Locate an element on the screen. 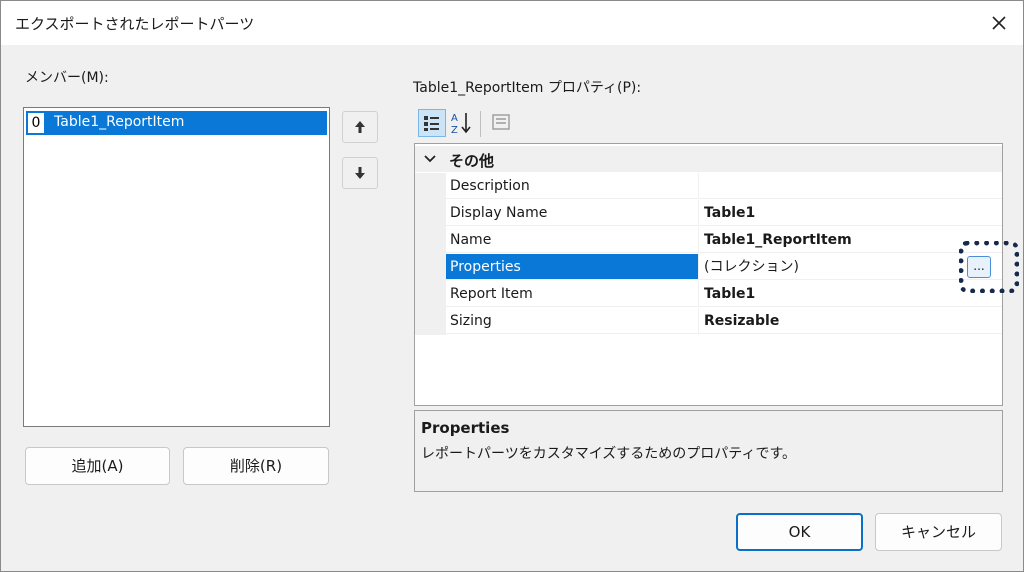  description-text: レポートパーツをカスタマイズするためのプロパティです。 is located at coordinates (609, 454).